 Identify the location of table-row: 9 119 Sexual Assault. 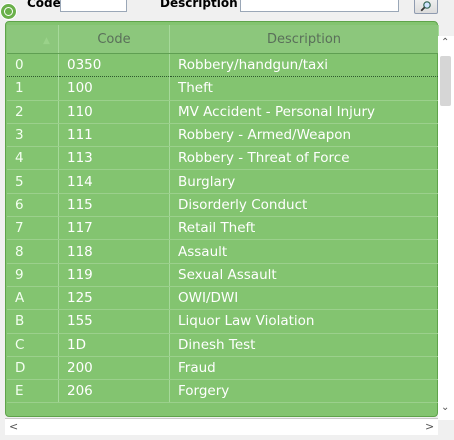
(223, 275).